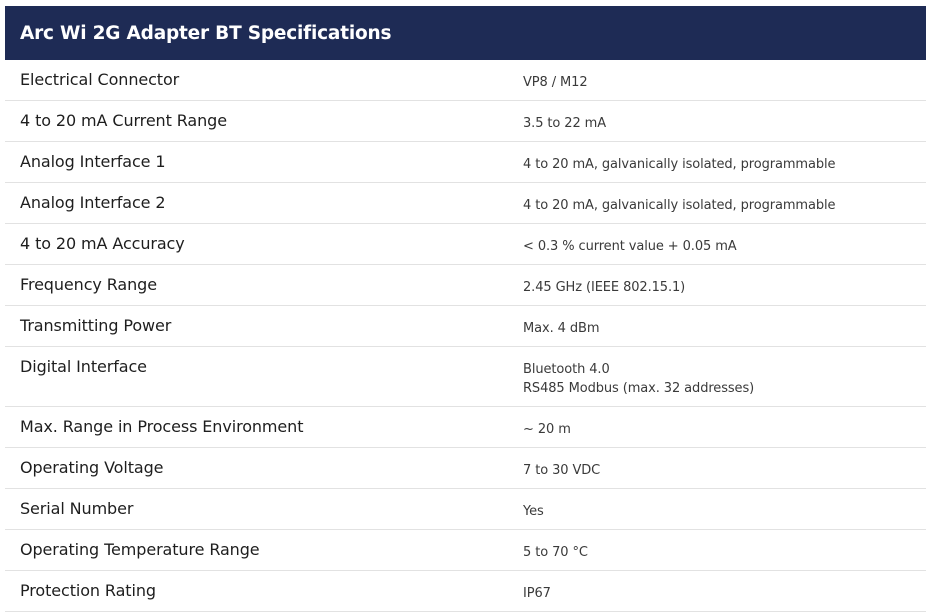 The image size is (927, 615). Describe the element at coordinates (465, 326) in the screenshot. I see `spec-row-transmitting-power: Transmitting Power Max. 4 dBm` at that location.